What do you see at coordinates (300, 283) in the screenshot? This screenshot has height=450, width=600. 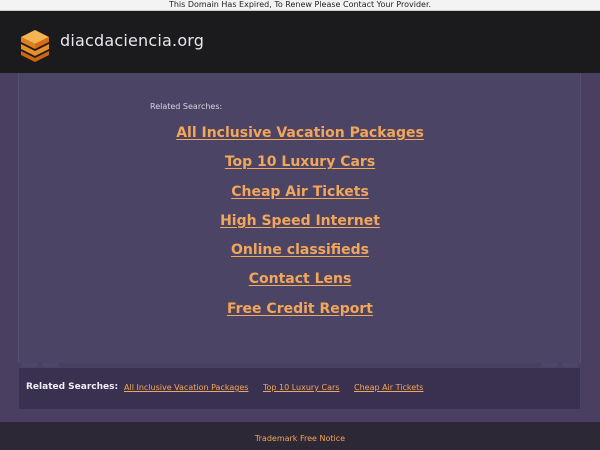 I see `related-link-contact-lens: Contact Lens` at bounding box center [300, 283].